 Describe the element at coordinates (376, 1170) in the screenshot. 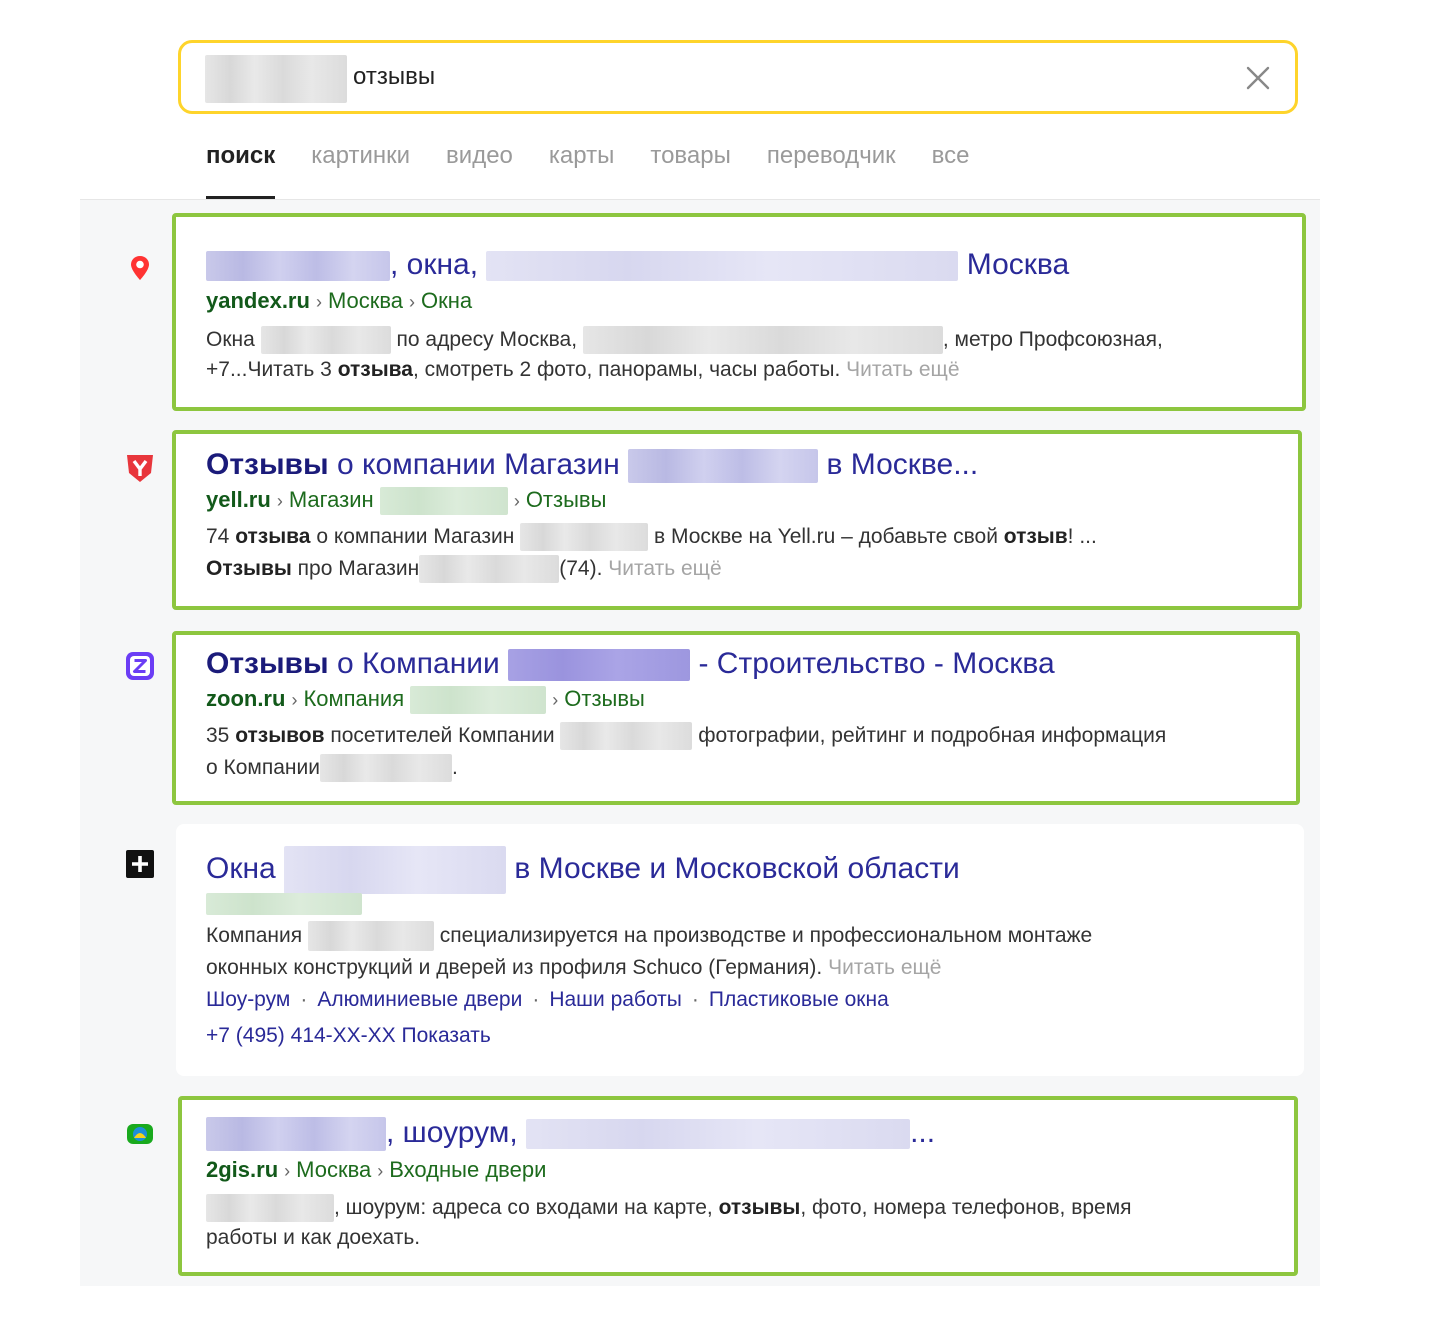

I see `result-breadcrumb: 2gis.ru › Москва › Входные двери` at that location.